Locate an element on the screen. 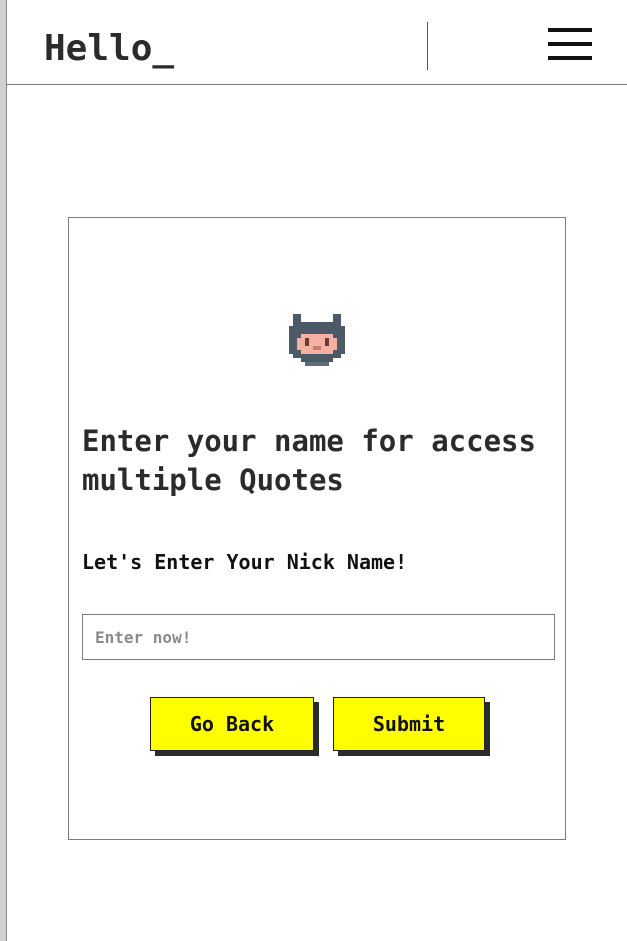 The height and width of the screenshot is (941, 627). go-back-button: Go Back is located at coordinates (232, 724).